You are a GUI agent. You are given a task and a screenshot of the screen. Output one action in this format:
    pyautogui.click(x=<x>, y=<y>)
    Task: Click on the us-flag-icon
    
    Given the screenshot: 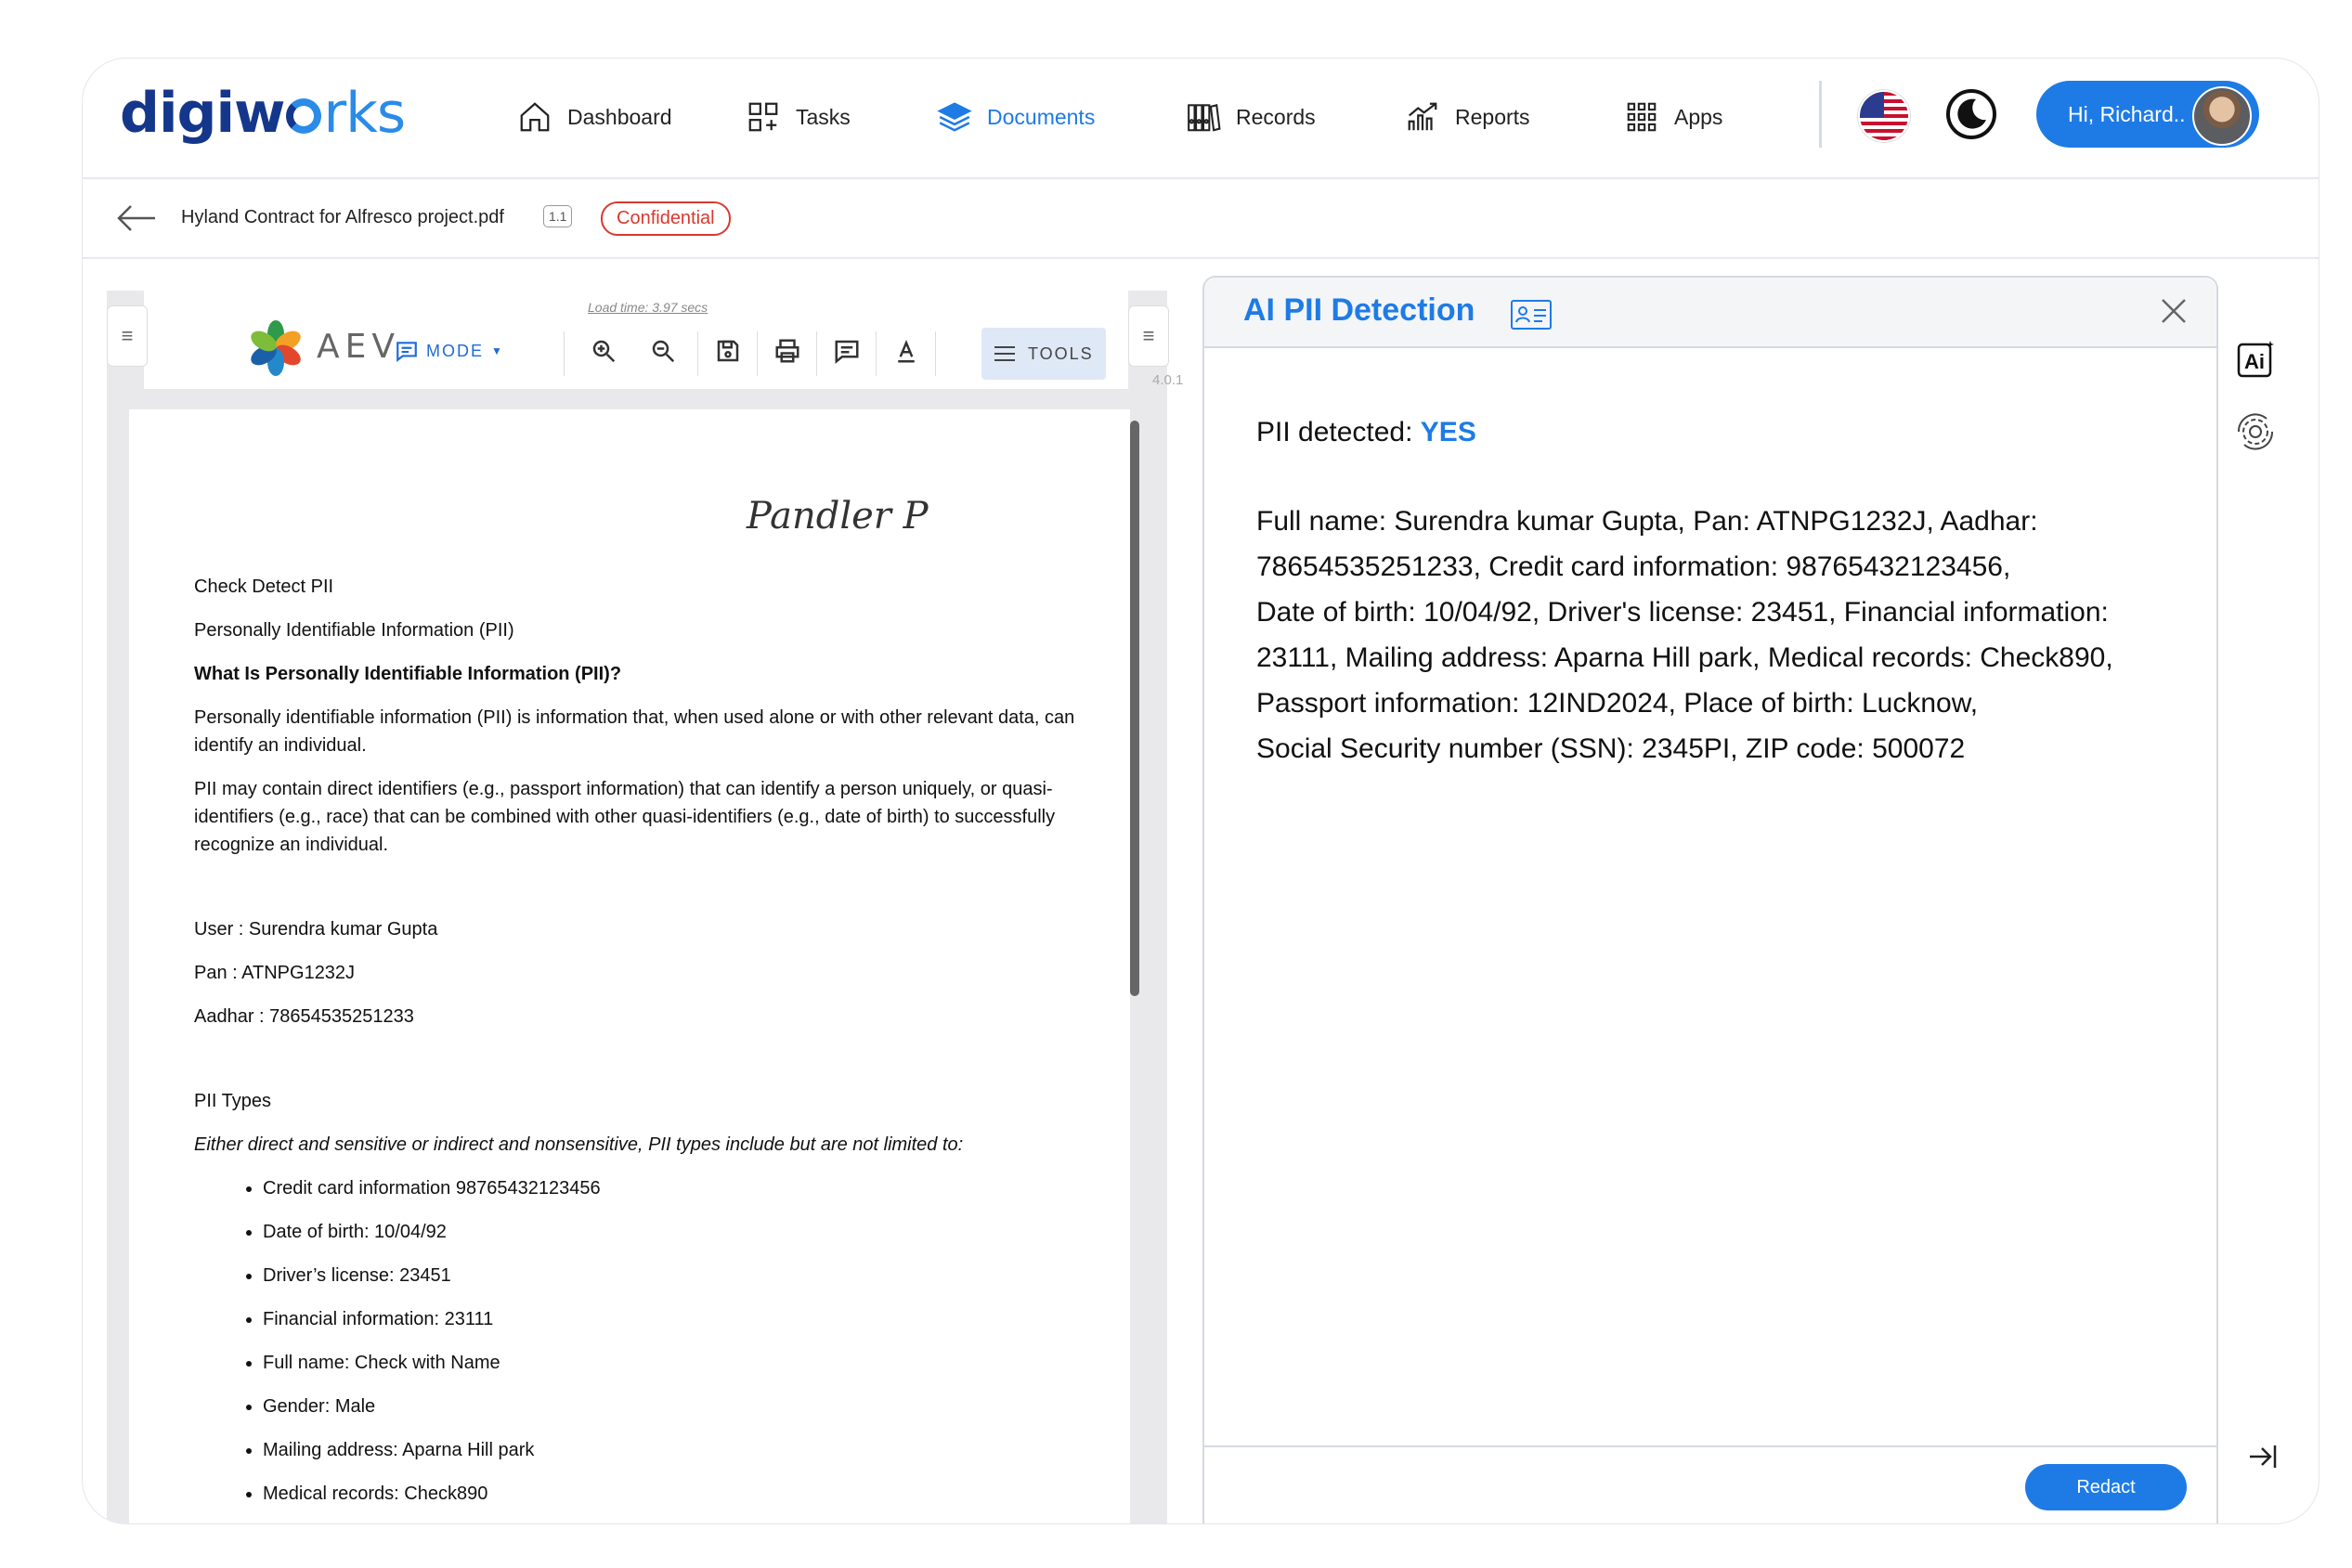 What is the action you would take?
    pyautogui.click(x=1884, y=116)
    